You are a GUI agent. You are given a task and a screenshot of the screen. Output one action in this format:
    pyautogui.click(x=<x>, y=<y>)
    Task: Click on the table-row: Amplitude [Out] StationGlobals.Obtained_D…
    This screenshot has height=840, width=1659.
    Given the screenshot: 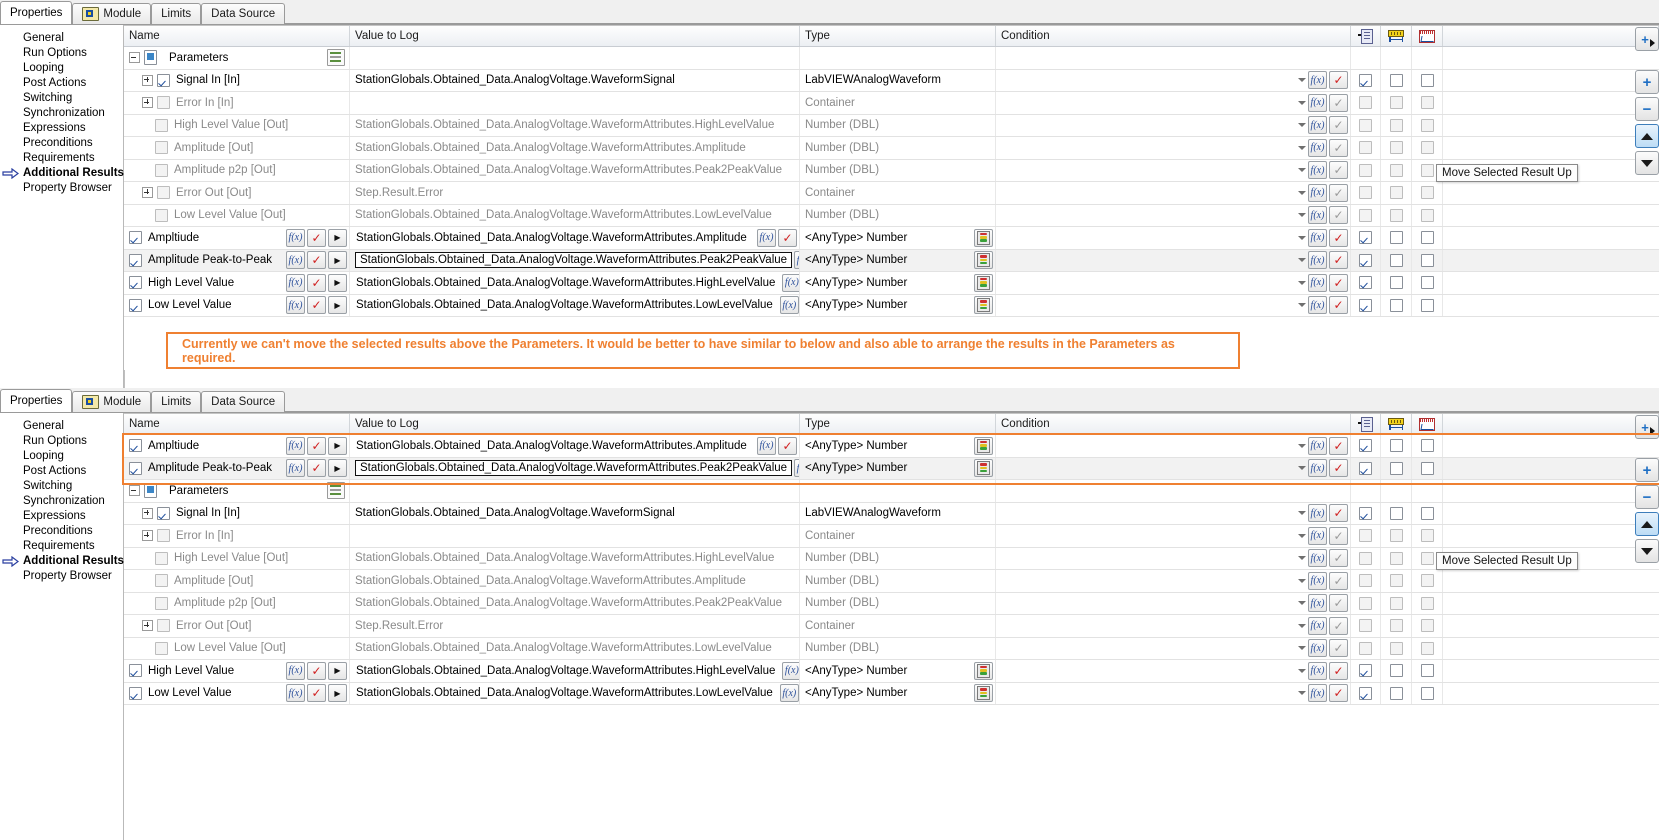 What is the action you would take?
    pyautogui.click(x=891, y=148)
    